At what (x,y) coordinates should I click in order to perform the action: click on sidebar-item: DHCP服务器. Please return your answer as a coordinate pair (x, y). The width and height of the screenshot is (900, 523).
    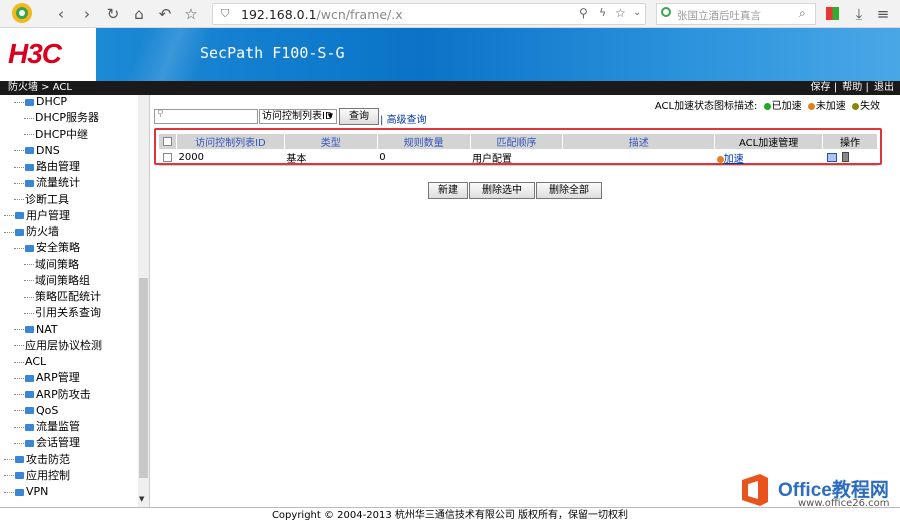
    Looking at the image, I should click on (61, 118).